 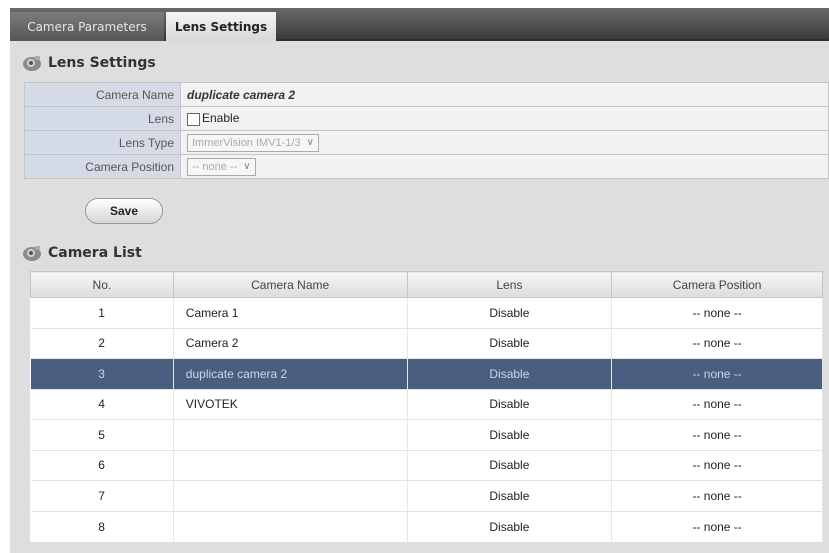 What do you see at coordinates (426, 118) in the screenshot?
I see `lens-row: Lens Enable` at bounding box center [426, 118].